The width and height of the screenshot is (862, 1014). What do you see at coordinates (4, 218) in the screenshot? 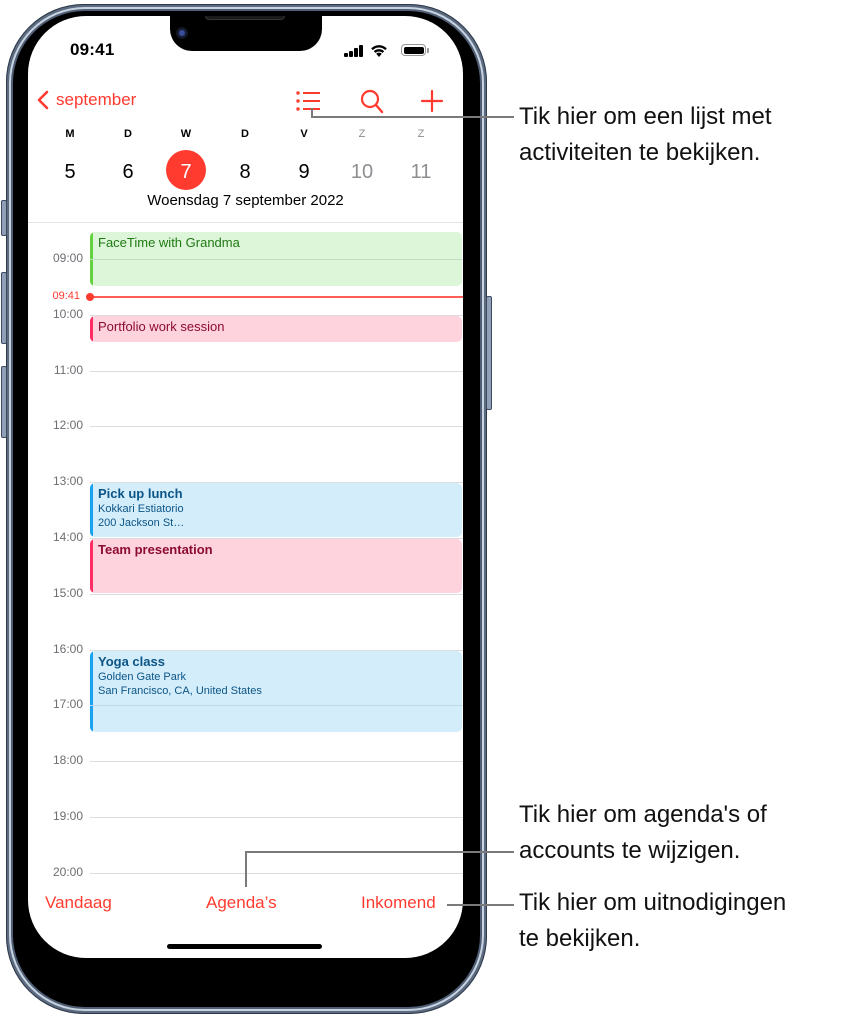
I see `side-button-silent` at bounding box center [4, 218].